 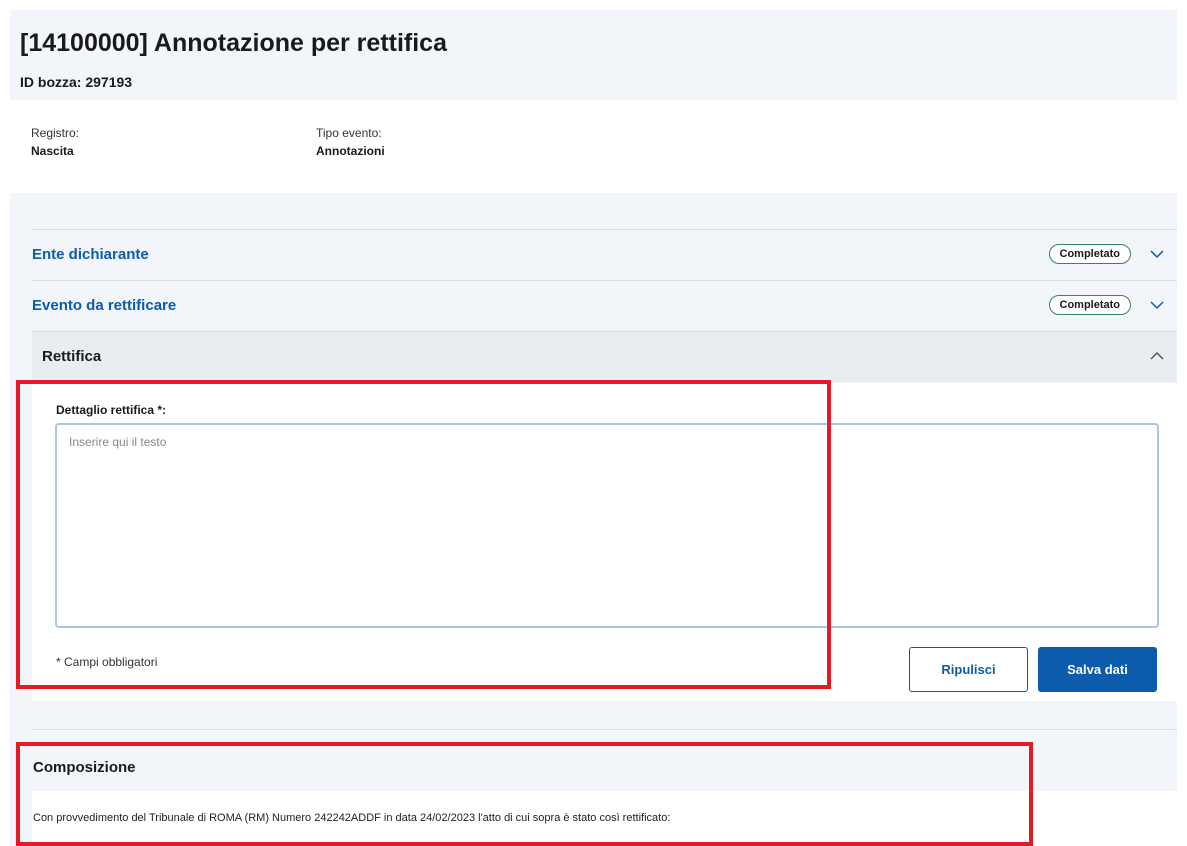 What do you see at coordinates (104, 305) in the screenshot?
I see `accordion-title: Evento da rettificare` at bounding box center [104, 305].